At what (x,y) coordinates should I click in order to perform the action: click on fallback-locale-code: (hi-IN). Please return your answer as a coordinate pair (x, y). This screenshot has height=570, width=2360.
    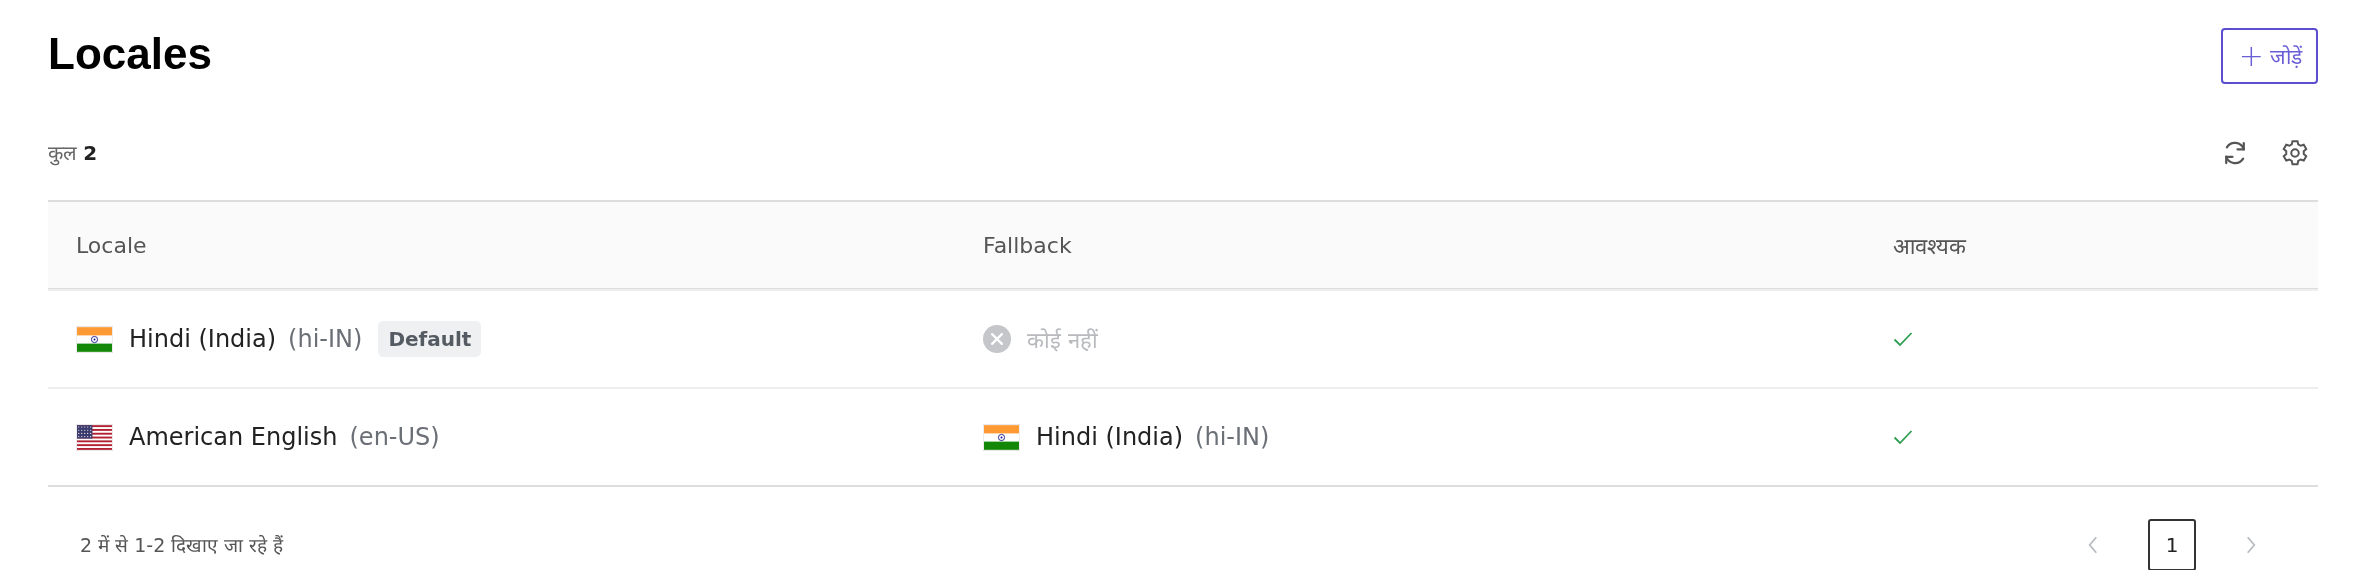
    Looking at the image, I should click on (1232, 437).